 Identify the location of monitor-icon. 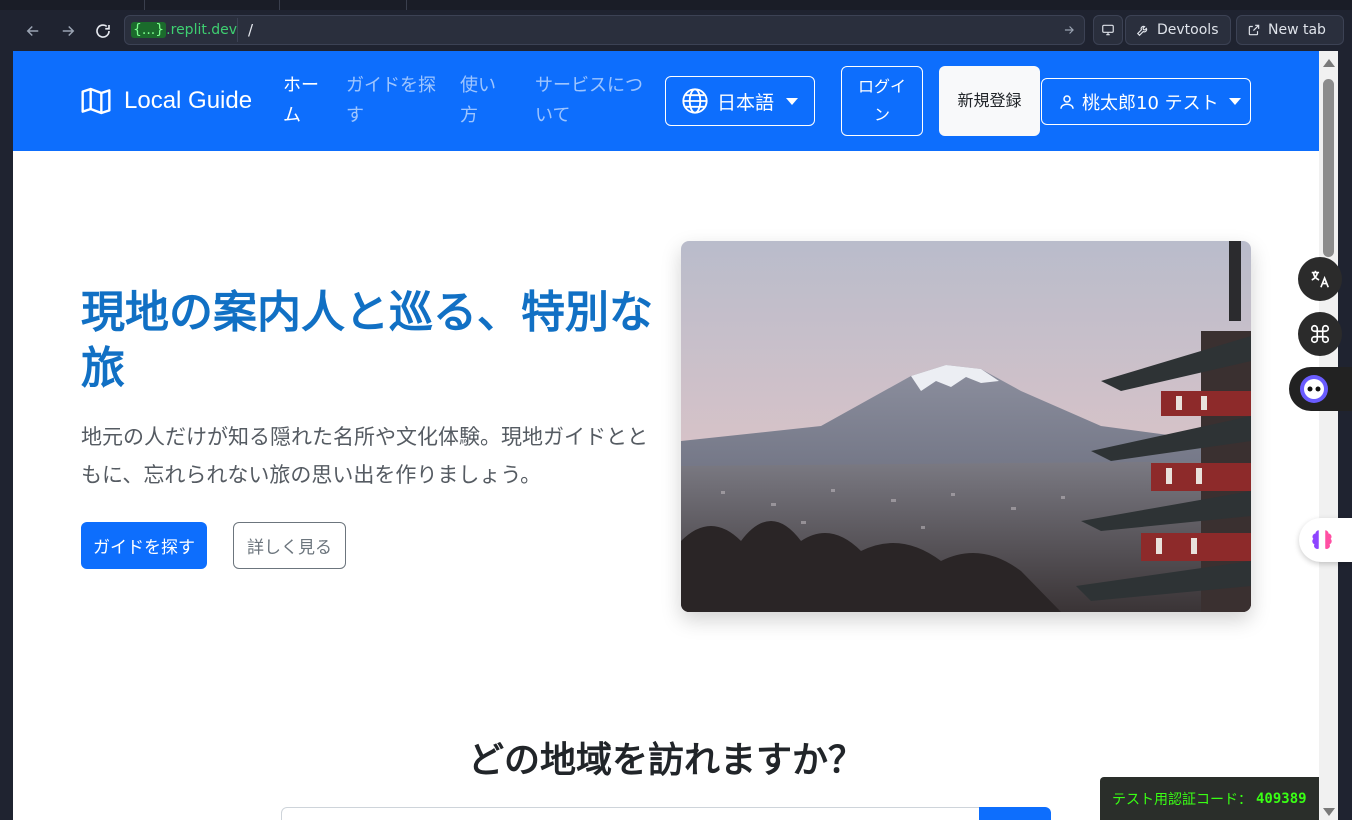
(1108, 30).